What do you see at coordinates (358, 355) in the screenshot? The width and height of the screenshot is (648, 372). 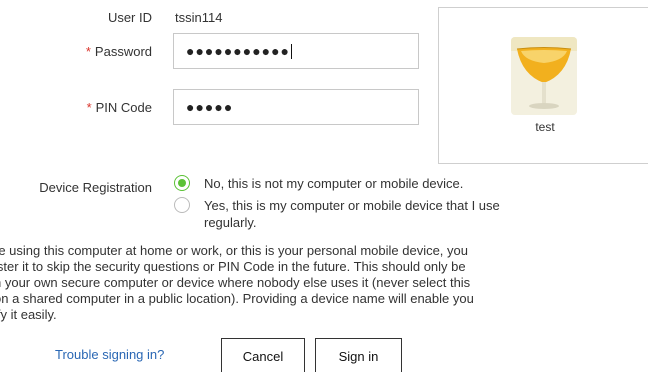 I see `sign-in-button: Sign in` at bounding box center [358, 355].